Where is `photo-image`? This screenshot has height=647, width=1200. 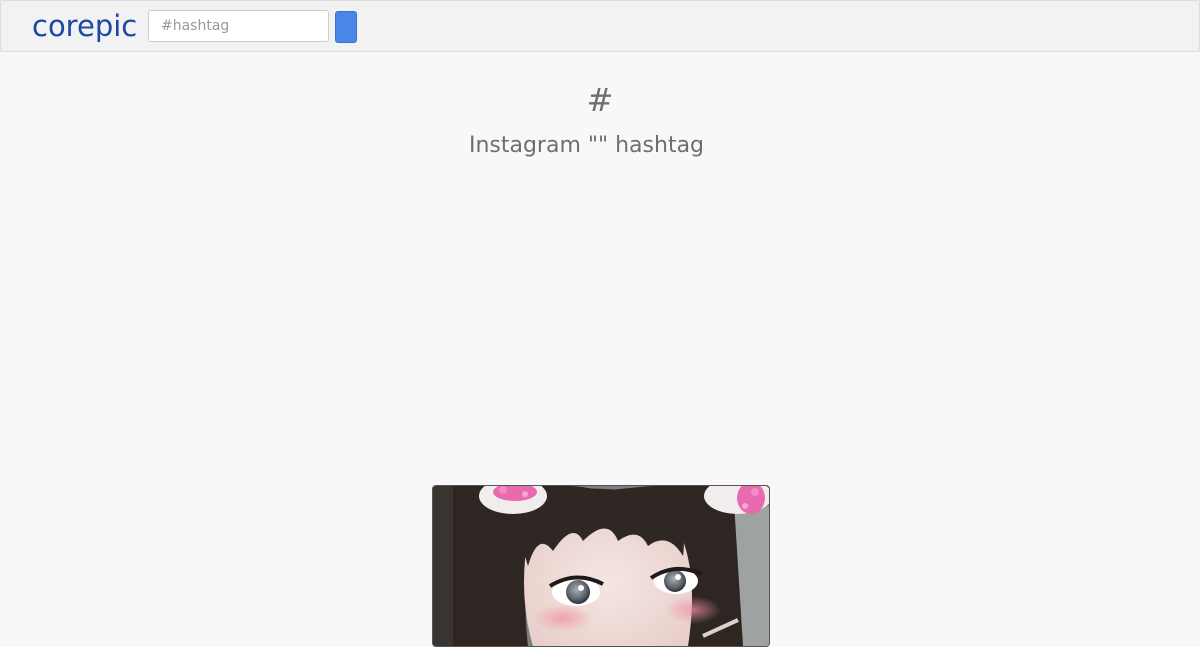 photo-image is located at coordinates (601, 566).